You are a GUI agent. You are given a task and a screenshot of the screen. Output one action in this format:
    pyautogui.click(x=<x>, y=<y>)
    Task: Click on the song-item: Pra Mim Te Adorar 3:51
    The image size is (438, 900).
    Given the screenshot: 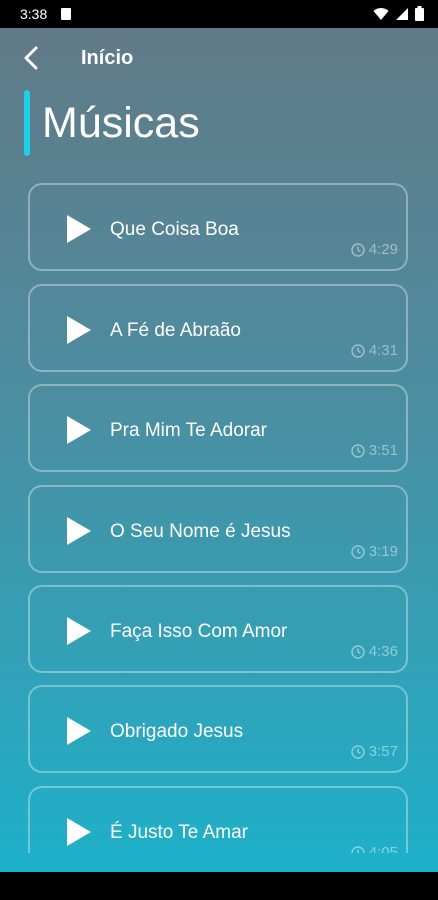 What is the action you would take?
    pyautogui.click(x=218, y=428)
    